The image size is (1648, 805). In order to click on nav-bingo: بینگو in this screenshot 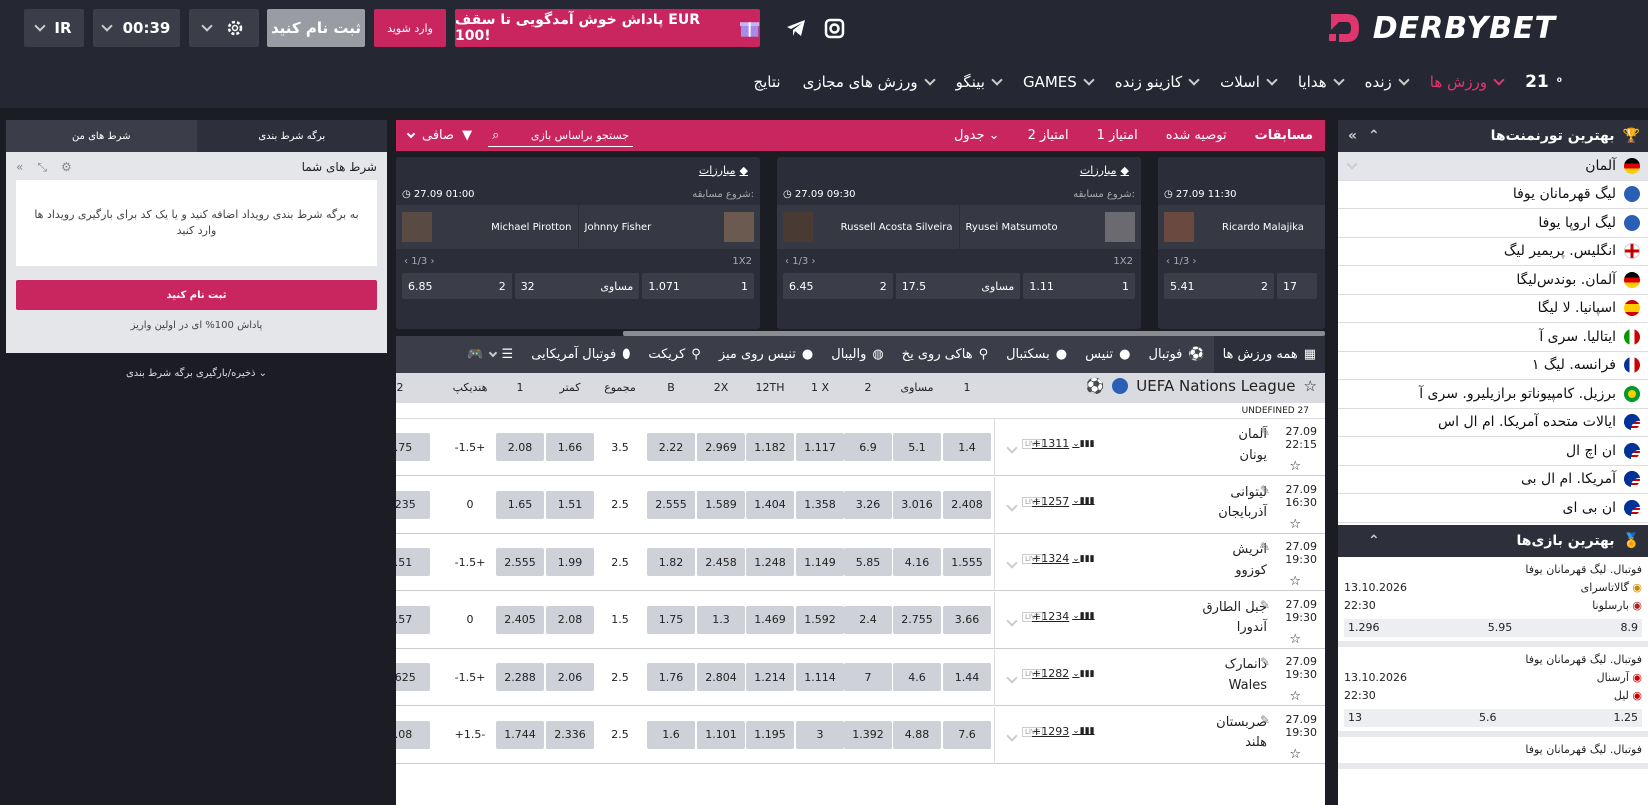, I will do `click(979, 82)`.